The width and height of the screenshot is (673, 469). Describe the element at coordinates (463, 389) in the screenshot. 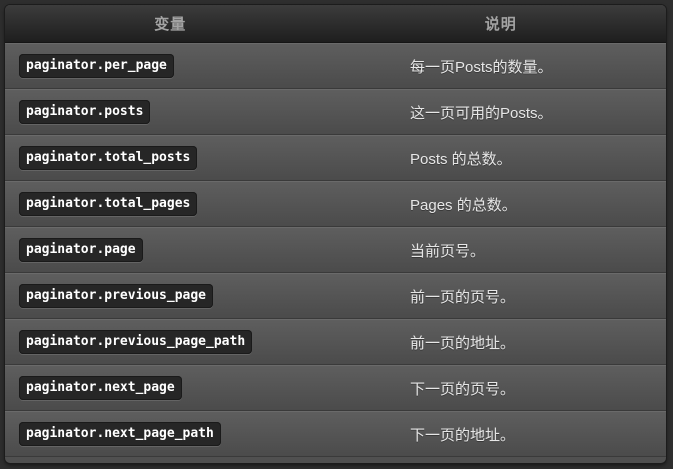

I see `variable-description: 下一页的页号。` at that location.